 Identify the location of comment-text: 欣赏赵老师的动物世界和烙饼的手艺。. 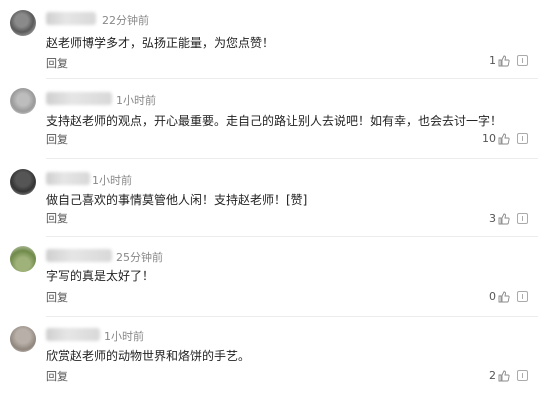
(148, 356).